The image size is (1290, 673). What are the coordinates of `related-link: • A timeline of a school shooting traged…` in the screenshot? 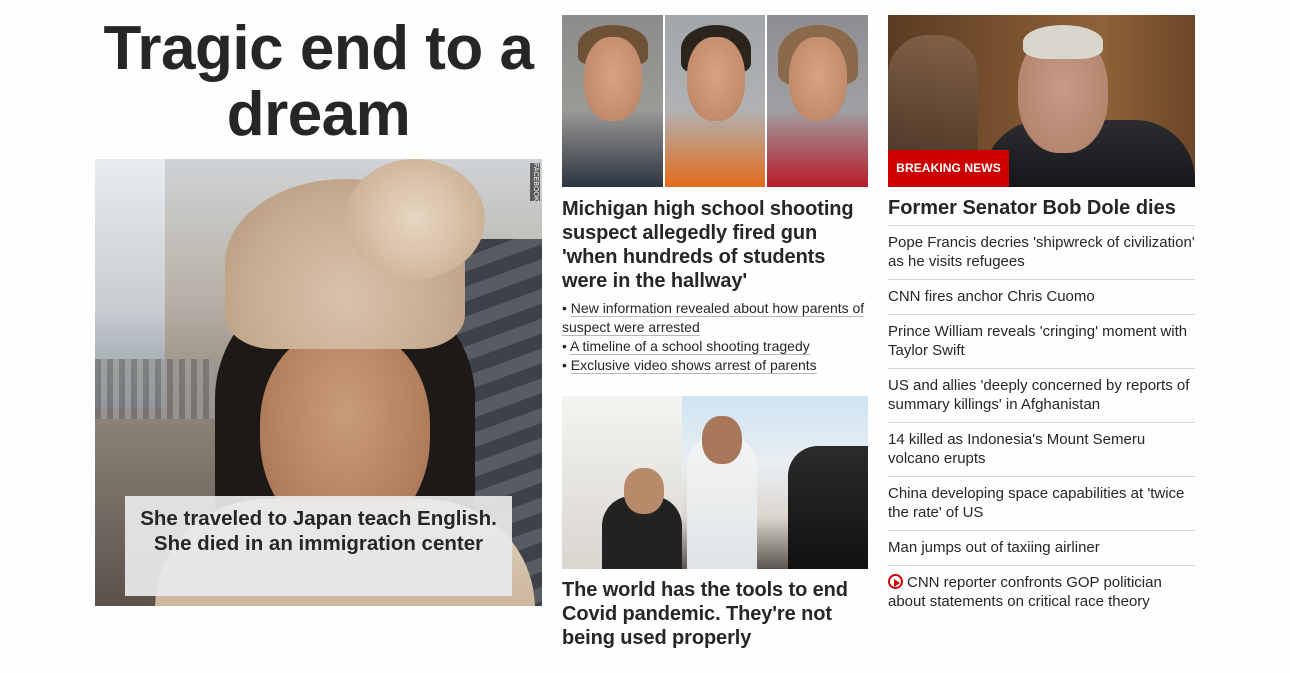 It's located at (715, 346).